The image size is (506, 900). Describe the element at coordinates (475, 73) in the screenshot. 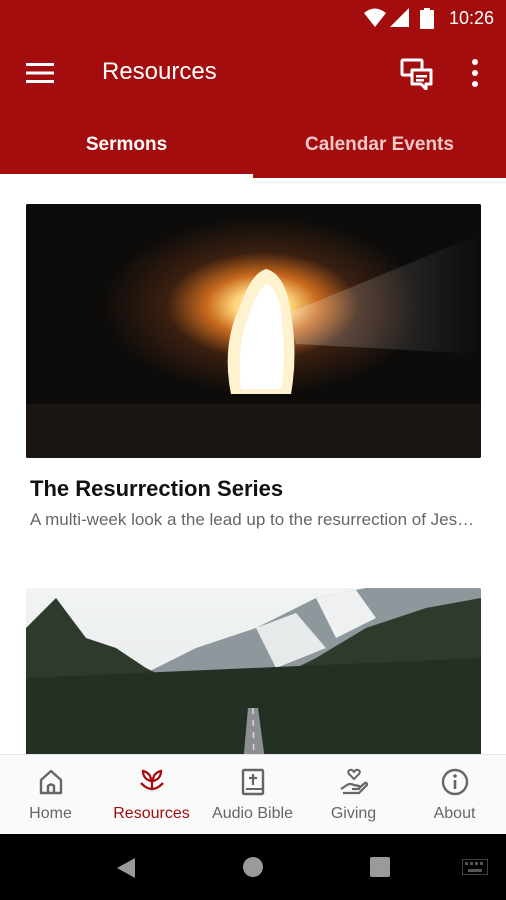

I see `more-vert-icon` at that location.